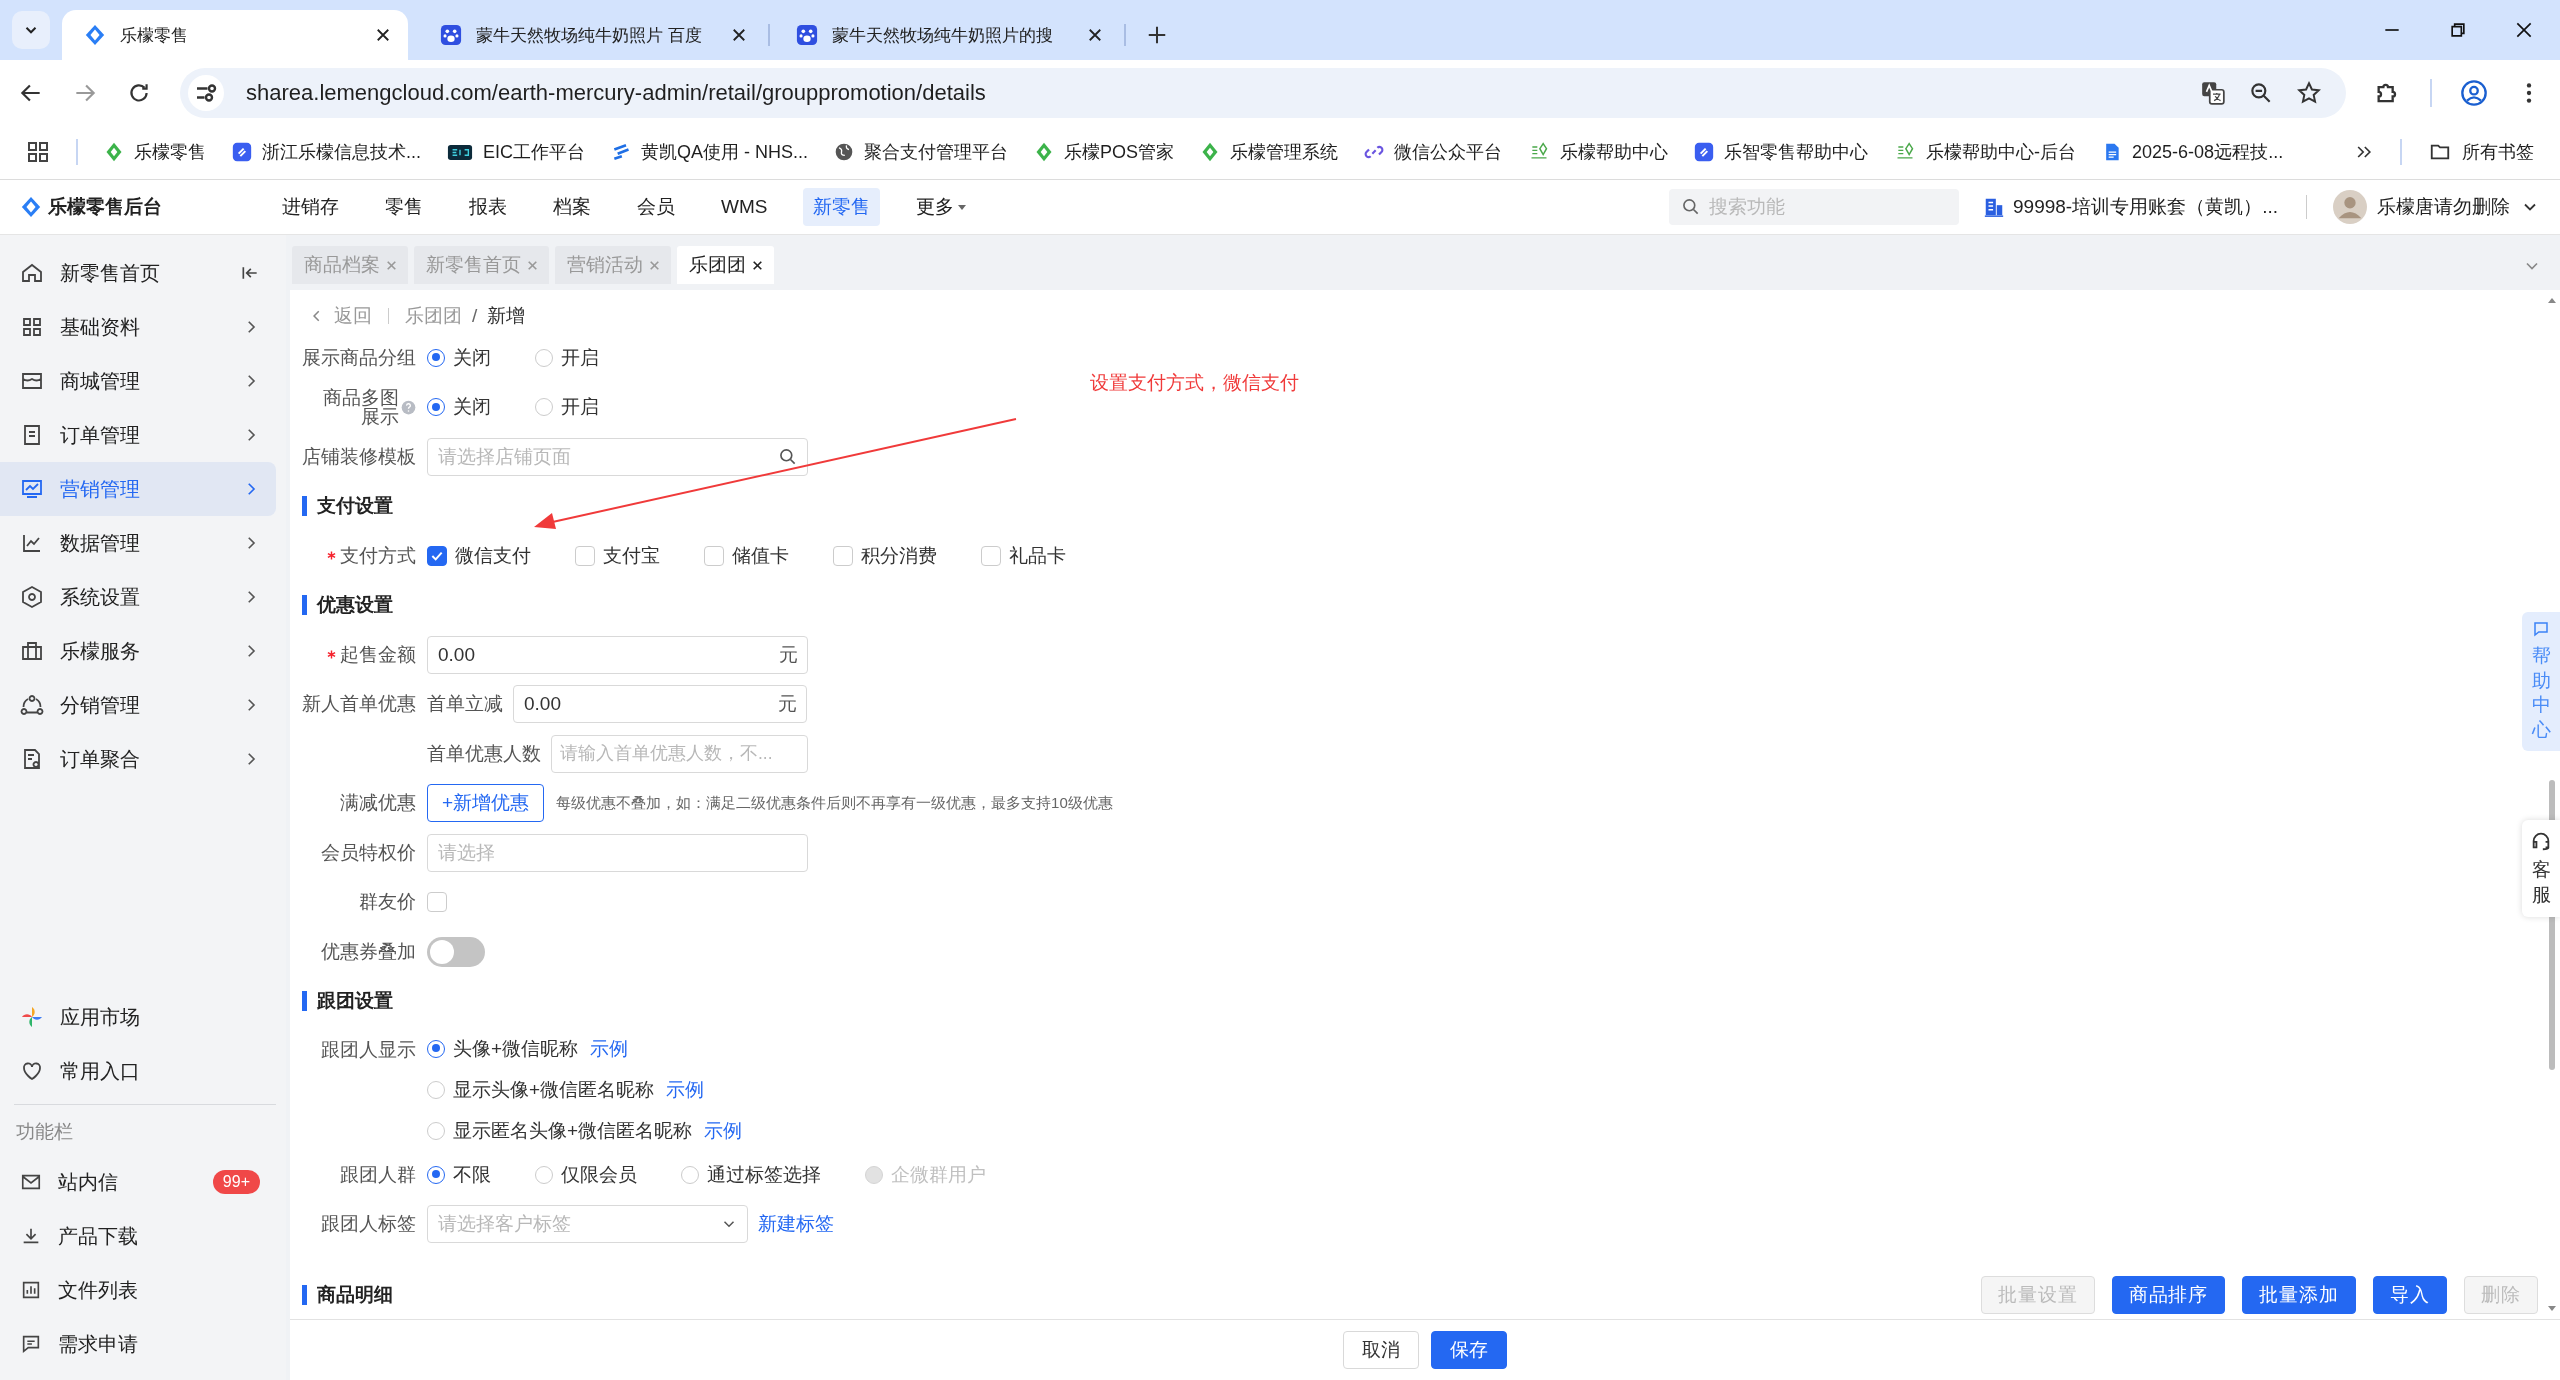  Describe the element at coordinates (110, 273) in the screenshot. I see `menu-item: 新零售首页` at that location.